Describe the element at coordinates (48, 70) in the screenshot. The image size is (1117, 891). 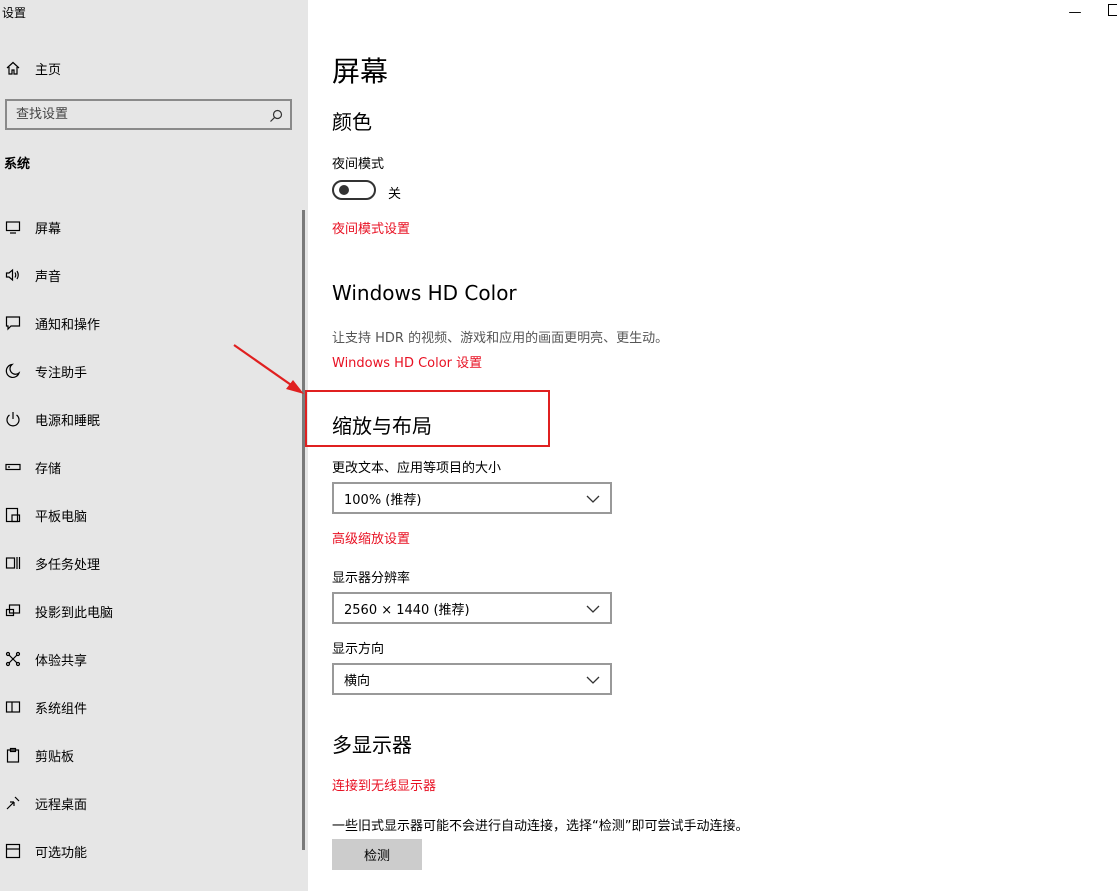
I see `sidebar-item-label: 主页` at that location.